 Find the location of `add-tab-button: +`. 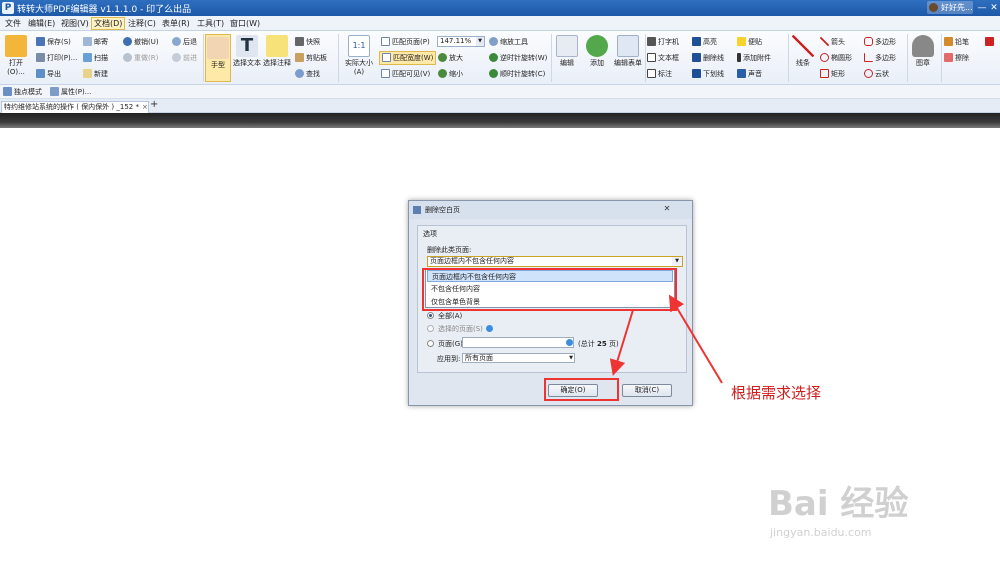

add-tab-button: + is located at coordinates (154, 105).